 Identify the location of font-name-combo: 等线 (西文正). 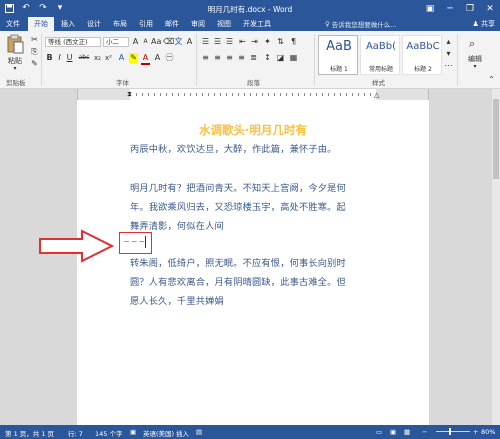
(73, 42).